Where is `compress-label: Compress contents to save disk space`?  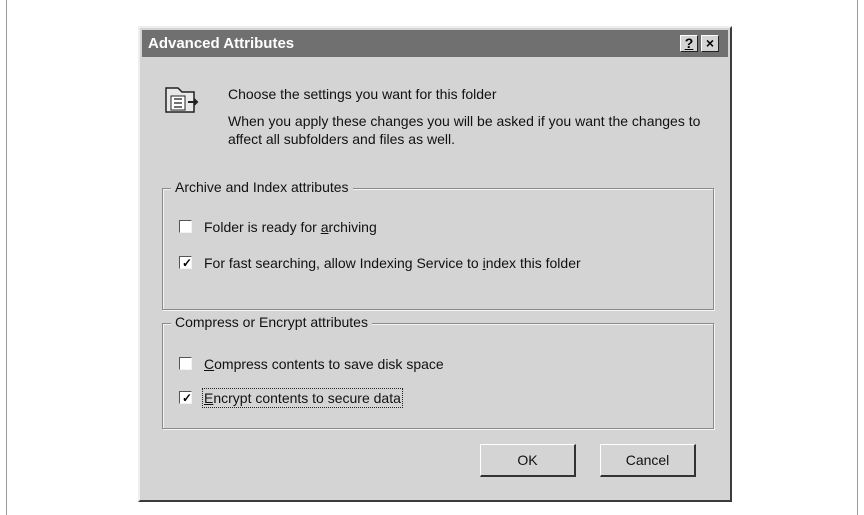 compress-label: Compress contents to save disk space is located at coordinates (324, 364).